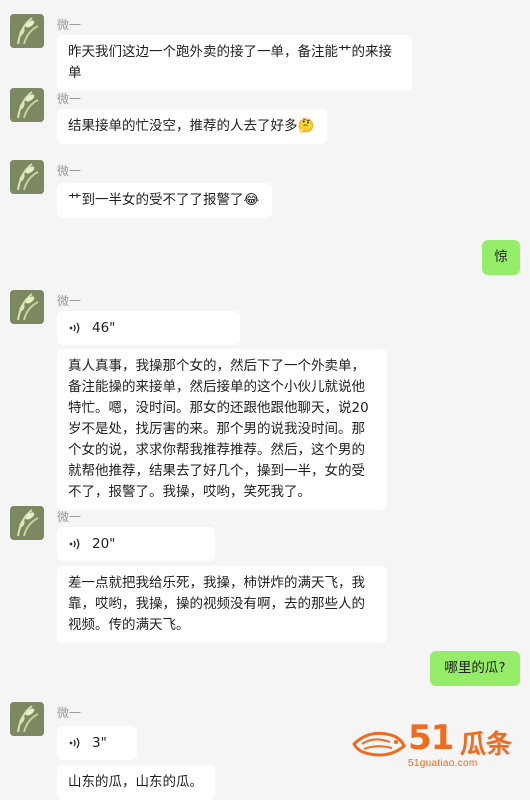 The height and width of the screenshot is (800, 530). I want to click on self-message-bubble: 哪里的瓜?, so click(475, 668).